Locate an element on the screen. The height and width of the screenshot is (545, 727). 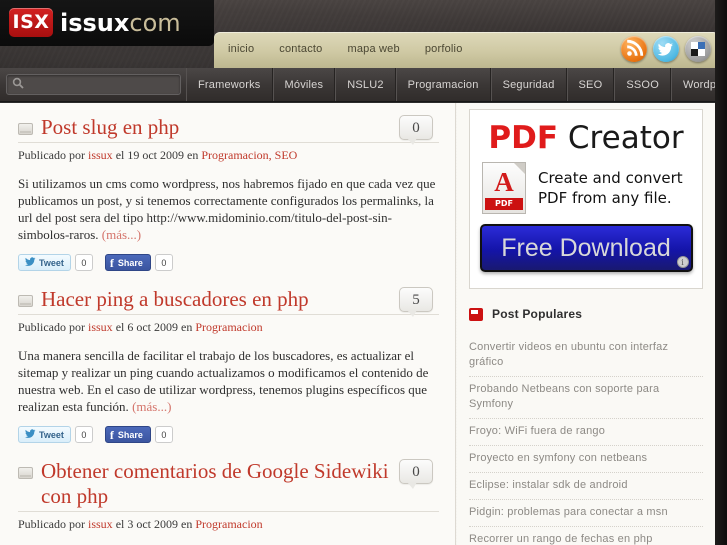
facebook-icon: f is located at coordinates (111, 434).